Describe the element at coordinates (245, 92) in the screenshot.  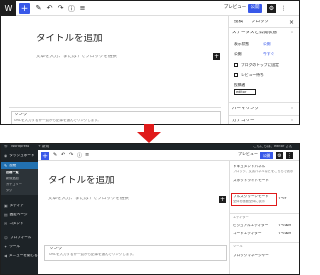
I see `author-select: editor` at that location.